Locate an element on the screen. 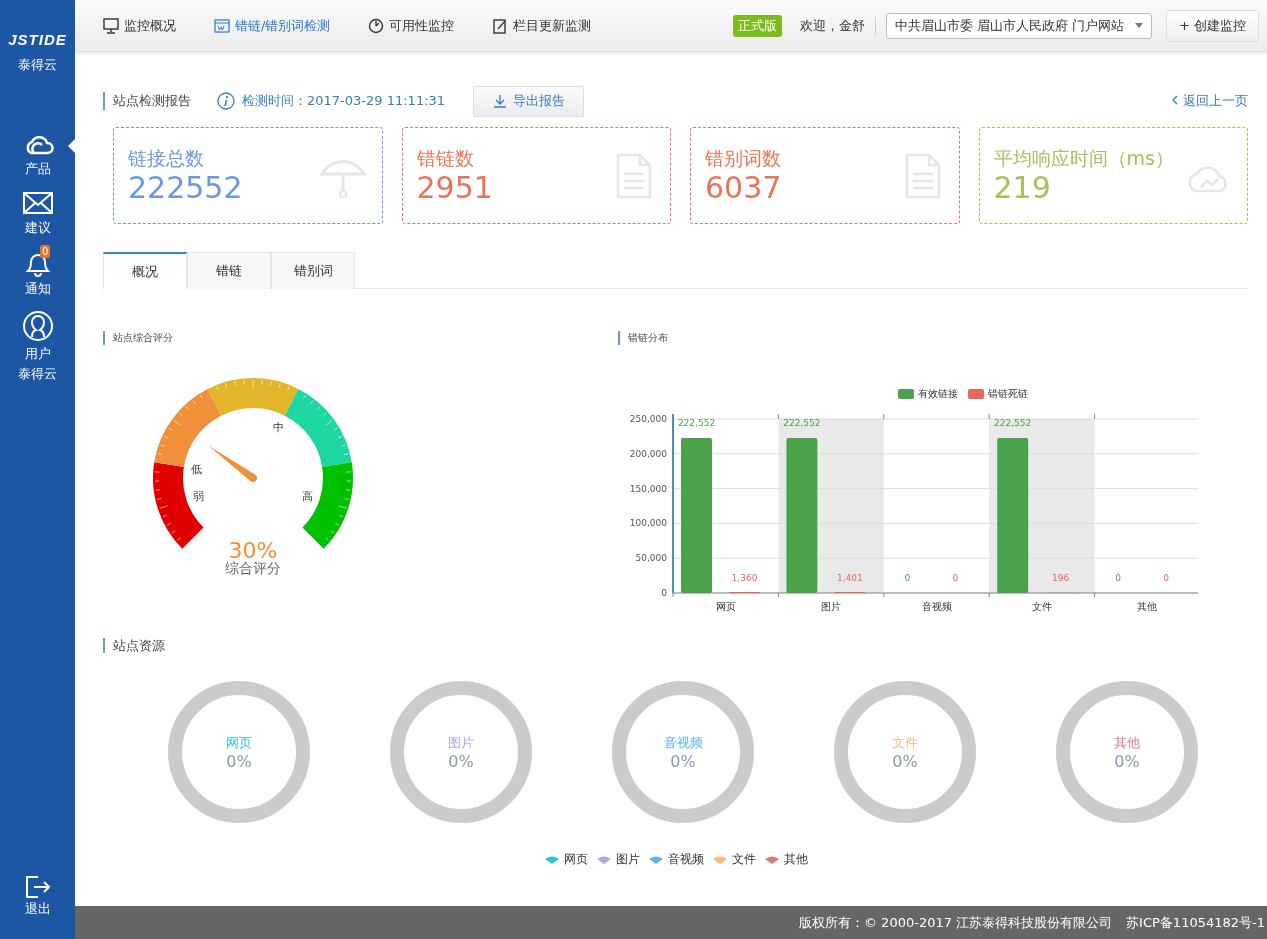 This screenshot has height=939, width=1267. stat-value: 2951 is located at coordinates (454, 187).